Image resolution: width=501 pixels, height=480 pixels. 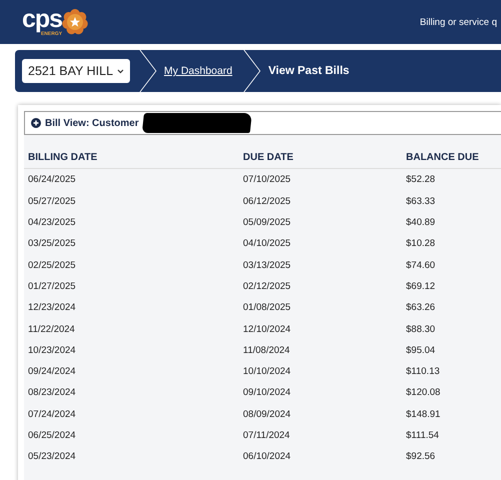 I want to click on column-header: BILLING DATE, so click(x=63, y=158).